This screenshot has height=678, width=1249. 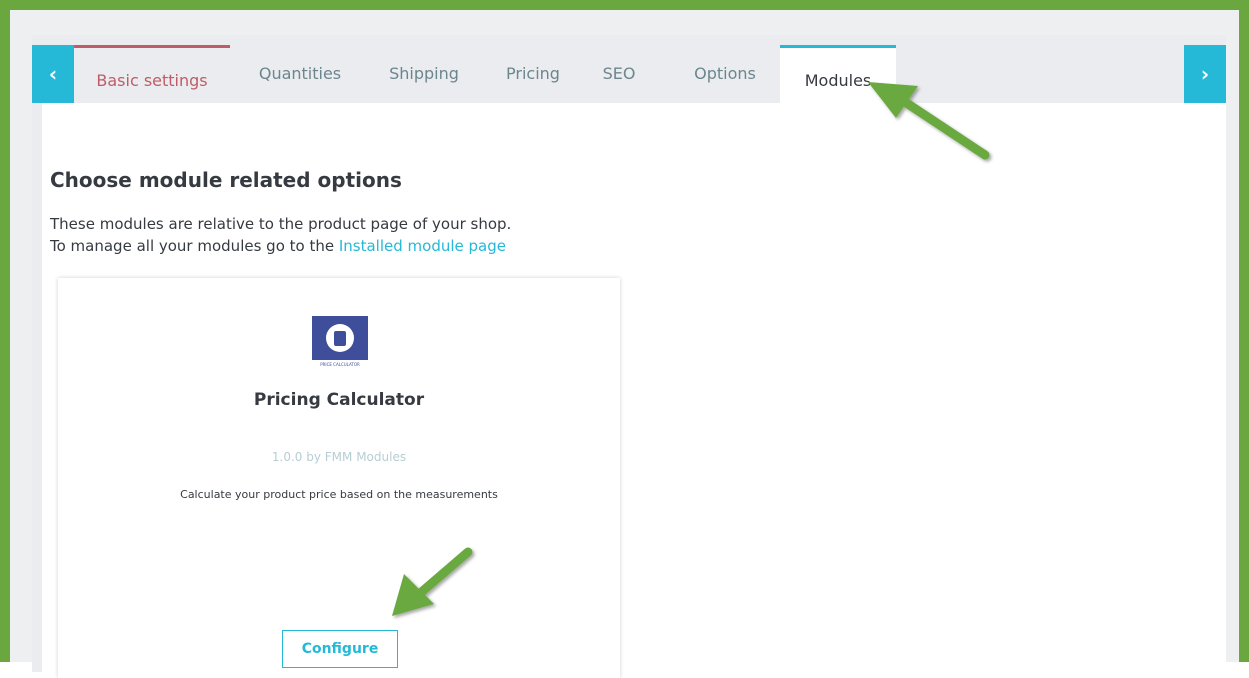 I want to click on tab-scroll-right-button: ›, so click(x=1205, y=74).